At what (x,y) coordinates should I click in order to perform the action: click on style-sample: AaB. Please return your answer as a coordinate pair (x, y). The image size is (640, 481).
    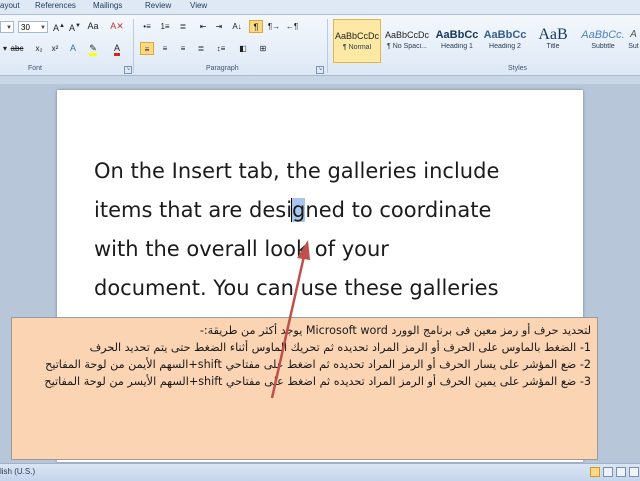
    Looking at the image, I should click on (553, 35).